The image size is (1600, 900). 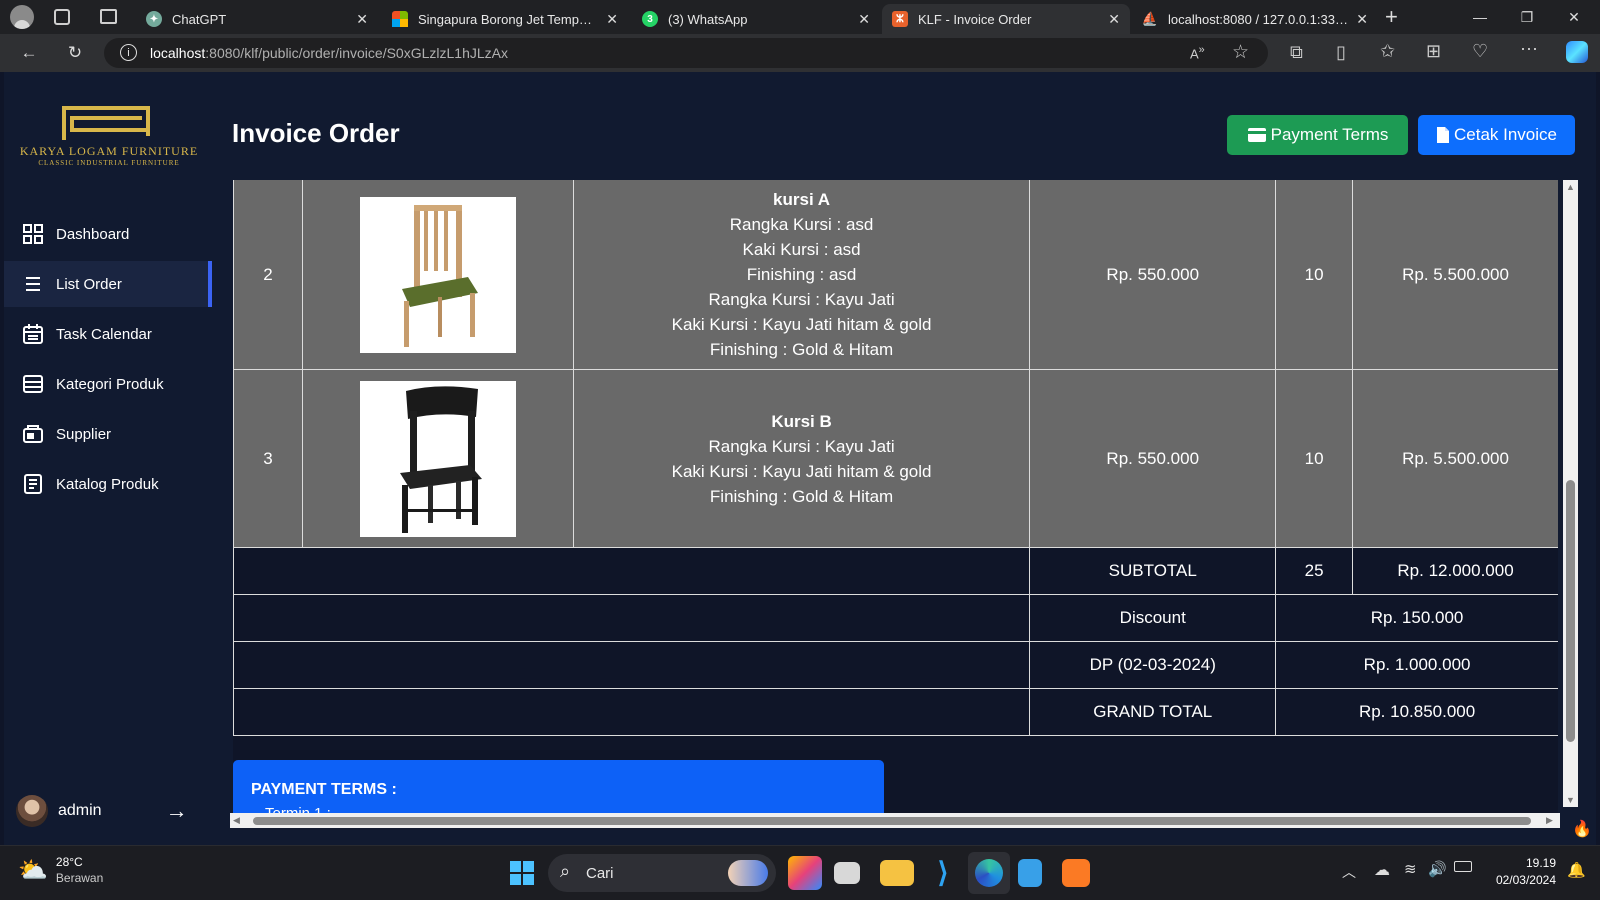 I want to click on tab-singapura: Singapura Borong Jet Tempur Si ✕, so click(x=505, y=19).